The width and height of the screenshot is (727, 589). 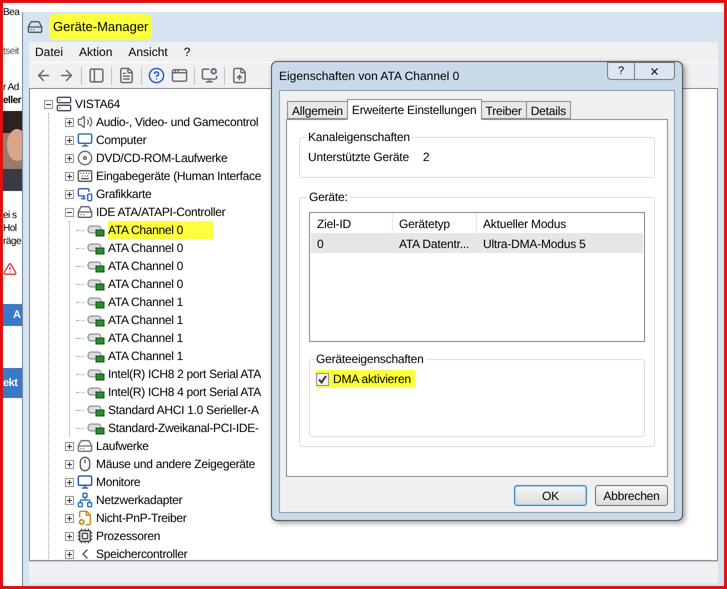 I want to click on tree-item: Eingabegeräte (Human Interface, so click(x=179, y=176).